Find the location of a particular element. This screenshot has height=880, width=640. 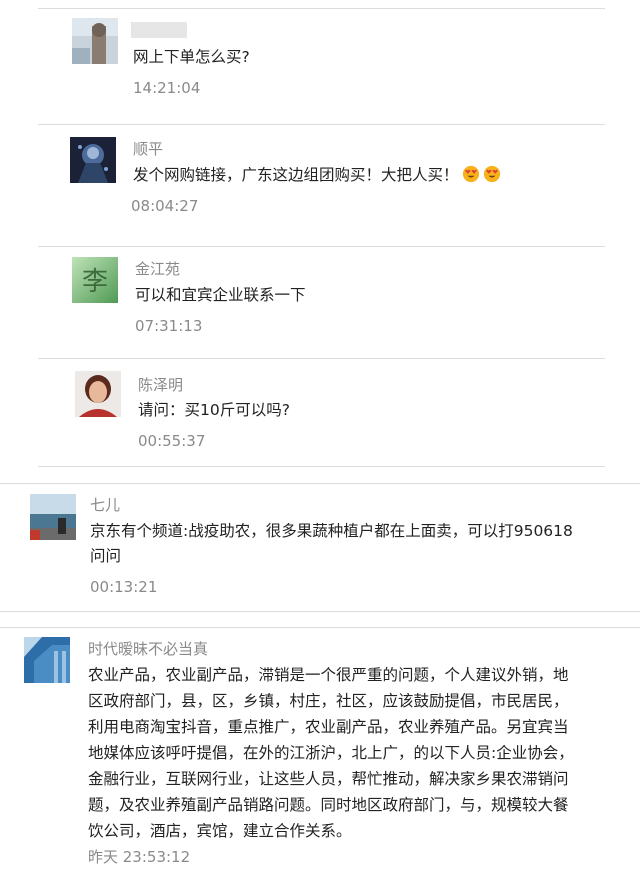

fantasy-portrait-avatar-icon is located at coordinates (93, 160).